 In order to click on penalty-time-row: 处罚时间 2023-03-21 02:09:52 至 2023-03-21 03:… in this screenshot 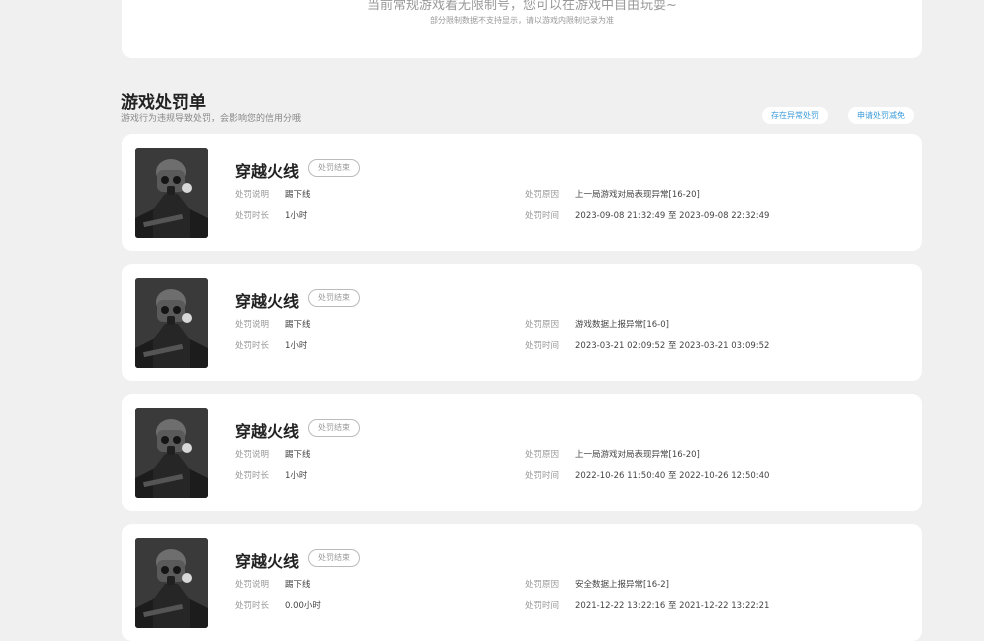, I will do `click(647, 345)`.